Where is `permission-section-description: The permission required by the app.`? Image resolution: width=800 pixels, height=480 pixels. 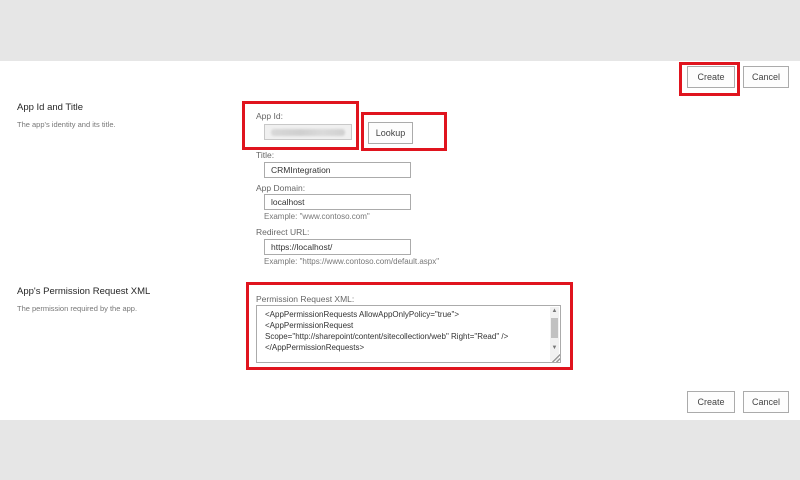
permission-section-description: The permission required by the app. is located at coordinates (77, 308).